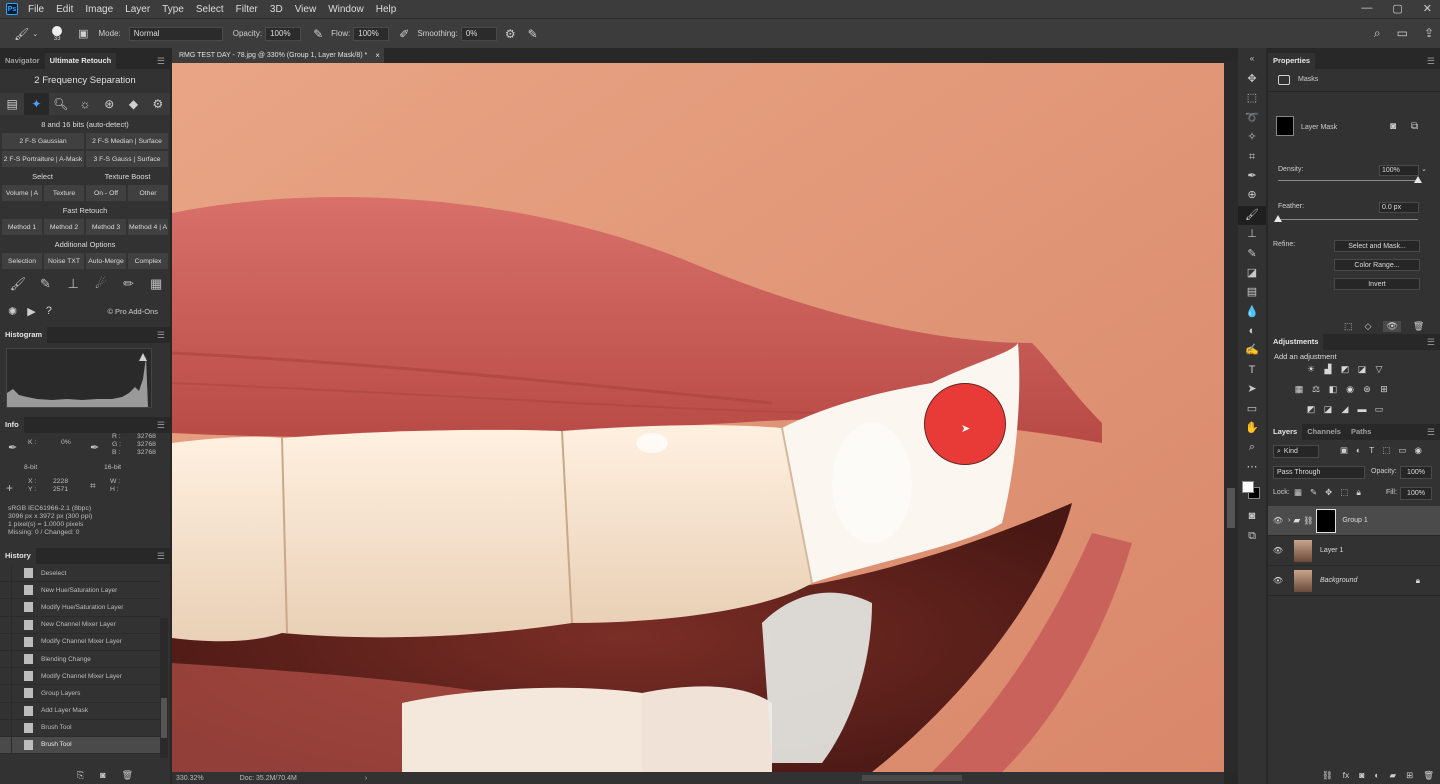 The width and height of the screenshot is (1440, 784). What do you see at coordinates (1252, 215) in the screenshot?
I see `brush-tool-icon: 🖌` at bounding box center [1252, 215].